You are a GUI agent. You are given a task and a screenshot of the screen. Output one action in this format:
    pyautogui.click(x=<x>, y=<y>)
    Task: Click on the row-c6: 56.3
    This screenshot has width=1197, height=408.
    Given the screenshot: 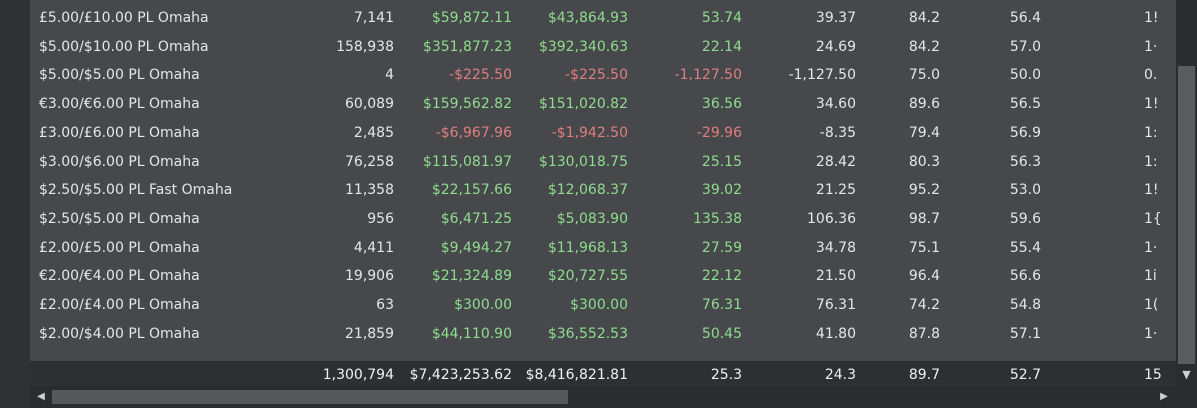 What is the action you would take?
    pyautogui.click(x=1025, y=161)
    